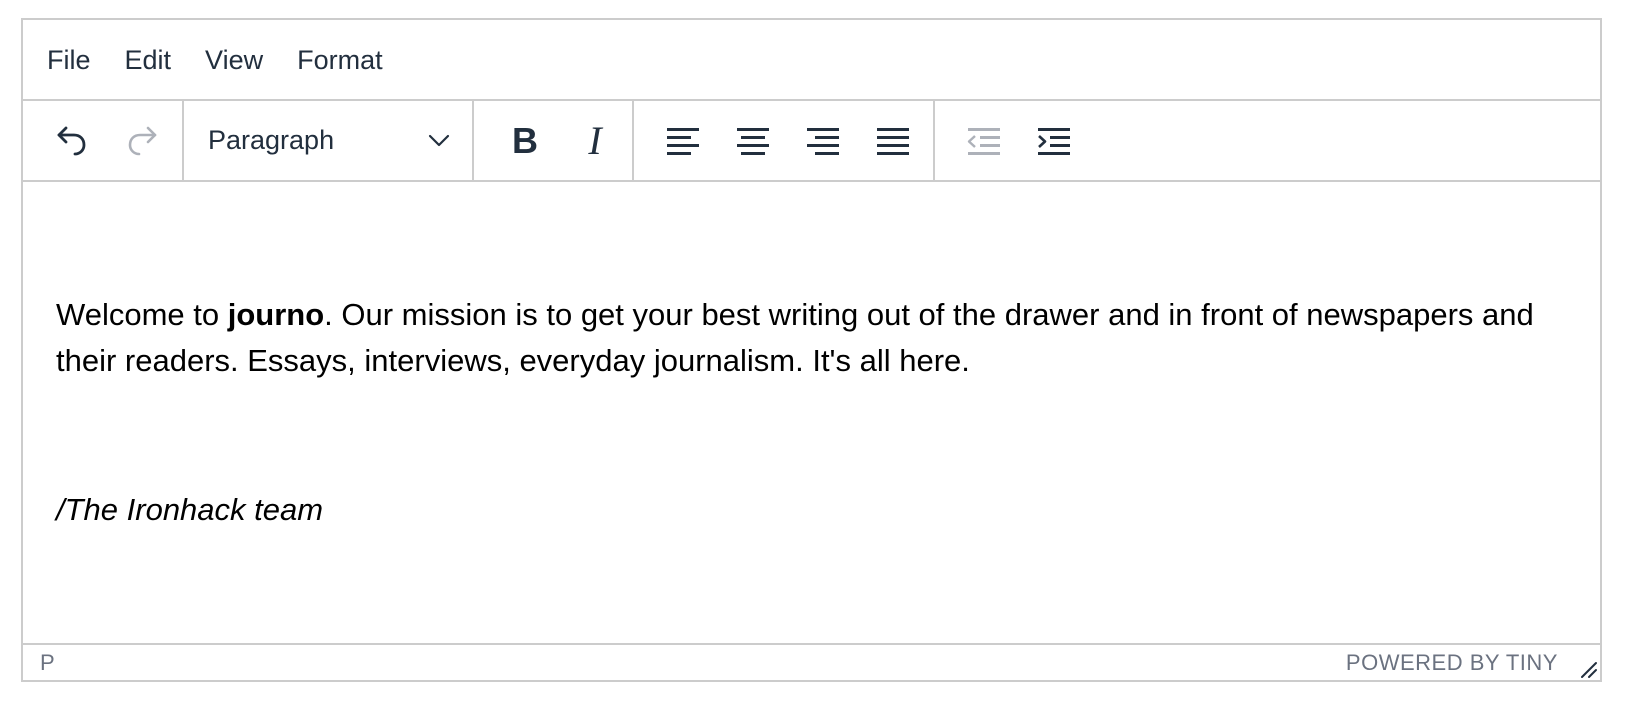  I want to click on undo-icon, so click(71, 140).